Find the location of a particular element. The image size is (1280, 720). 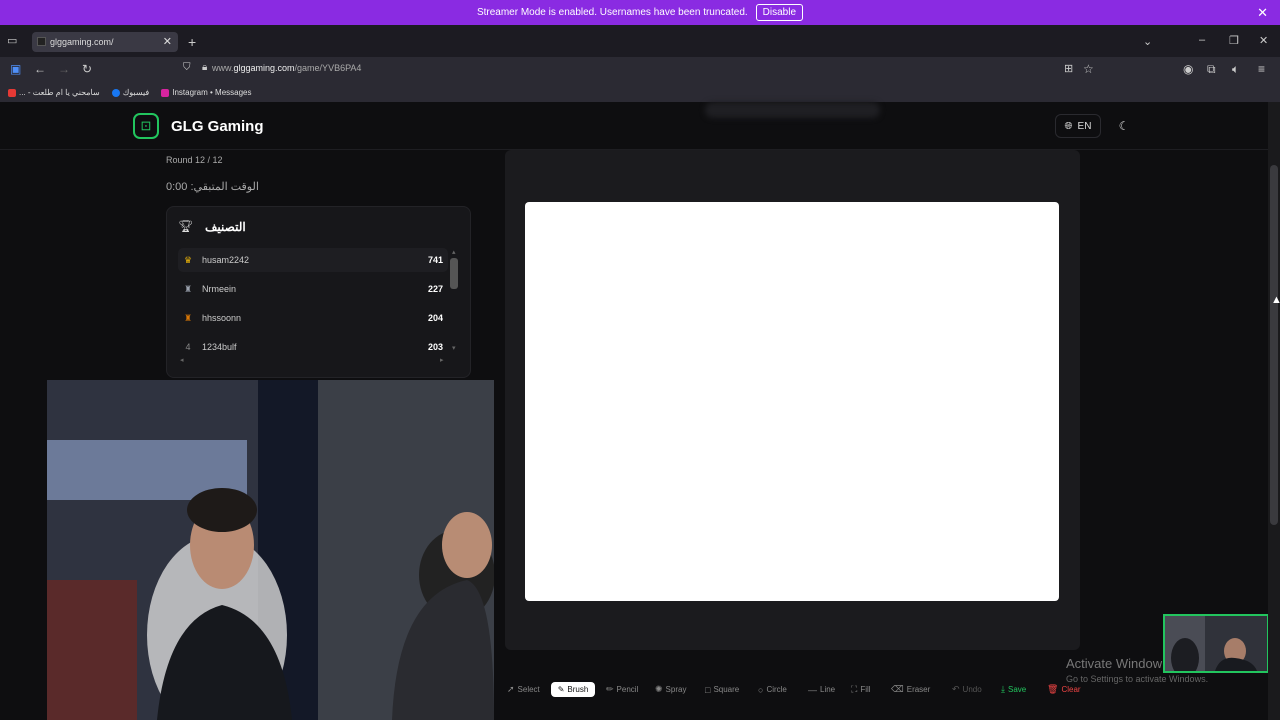

scroll-right-icon: ▸ is located at coordinates (442, 360).